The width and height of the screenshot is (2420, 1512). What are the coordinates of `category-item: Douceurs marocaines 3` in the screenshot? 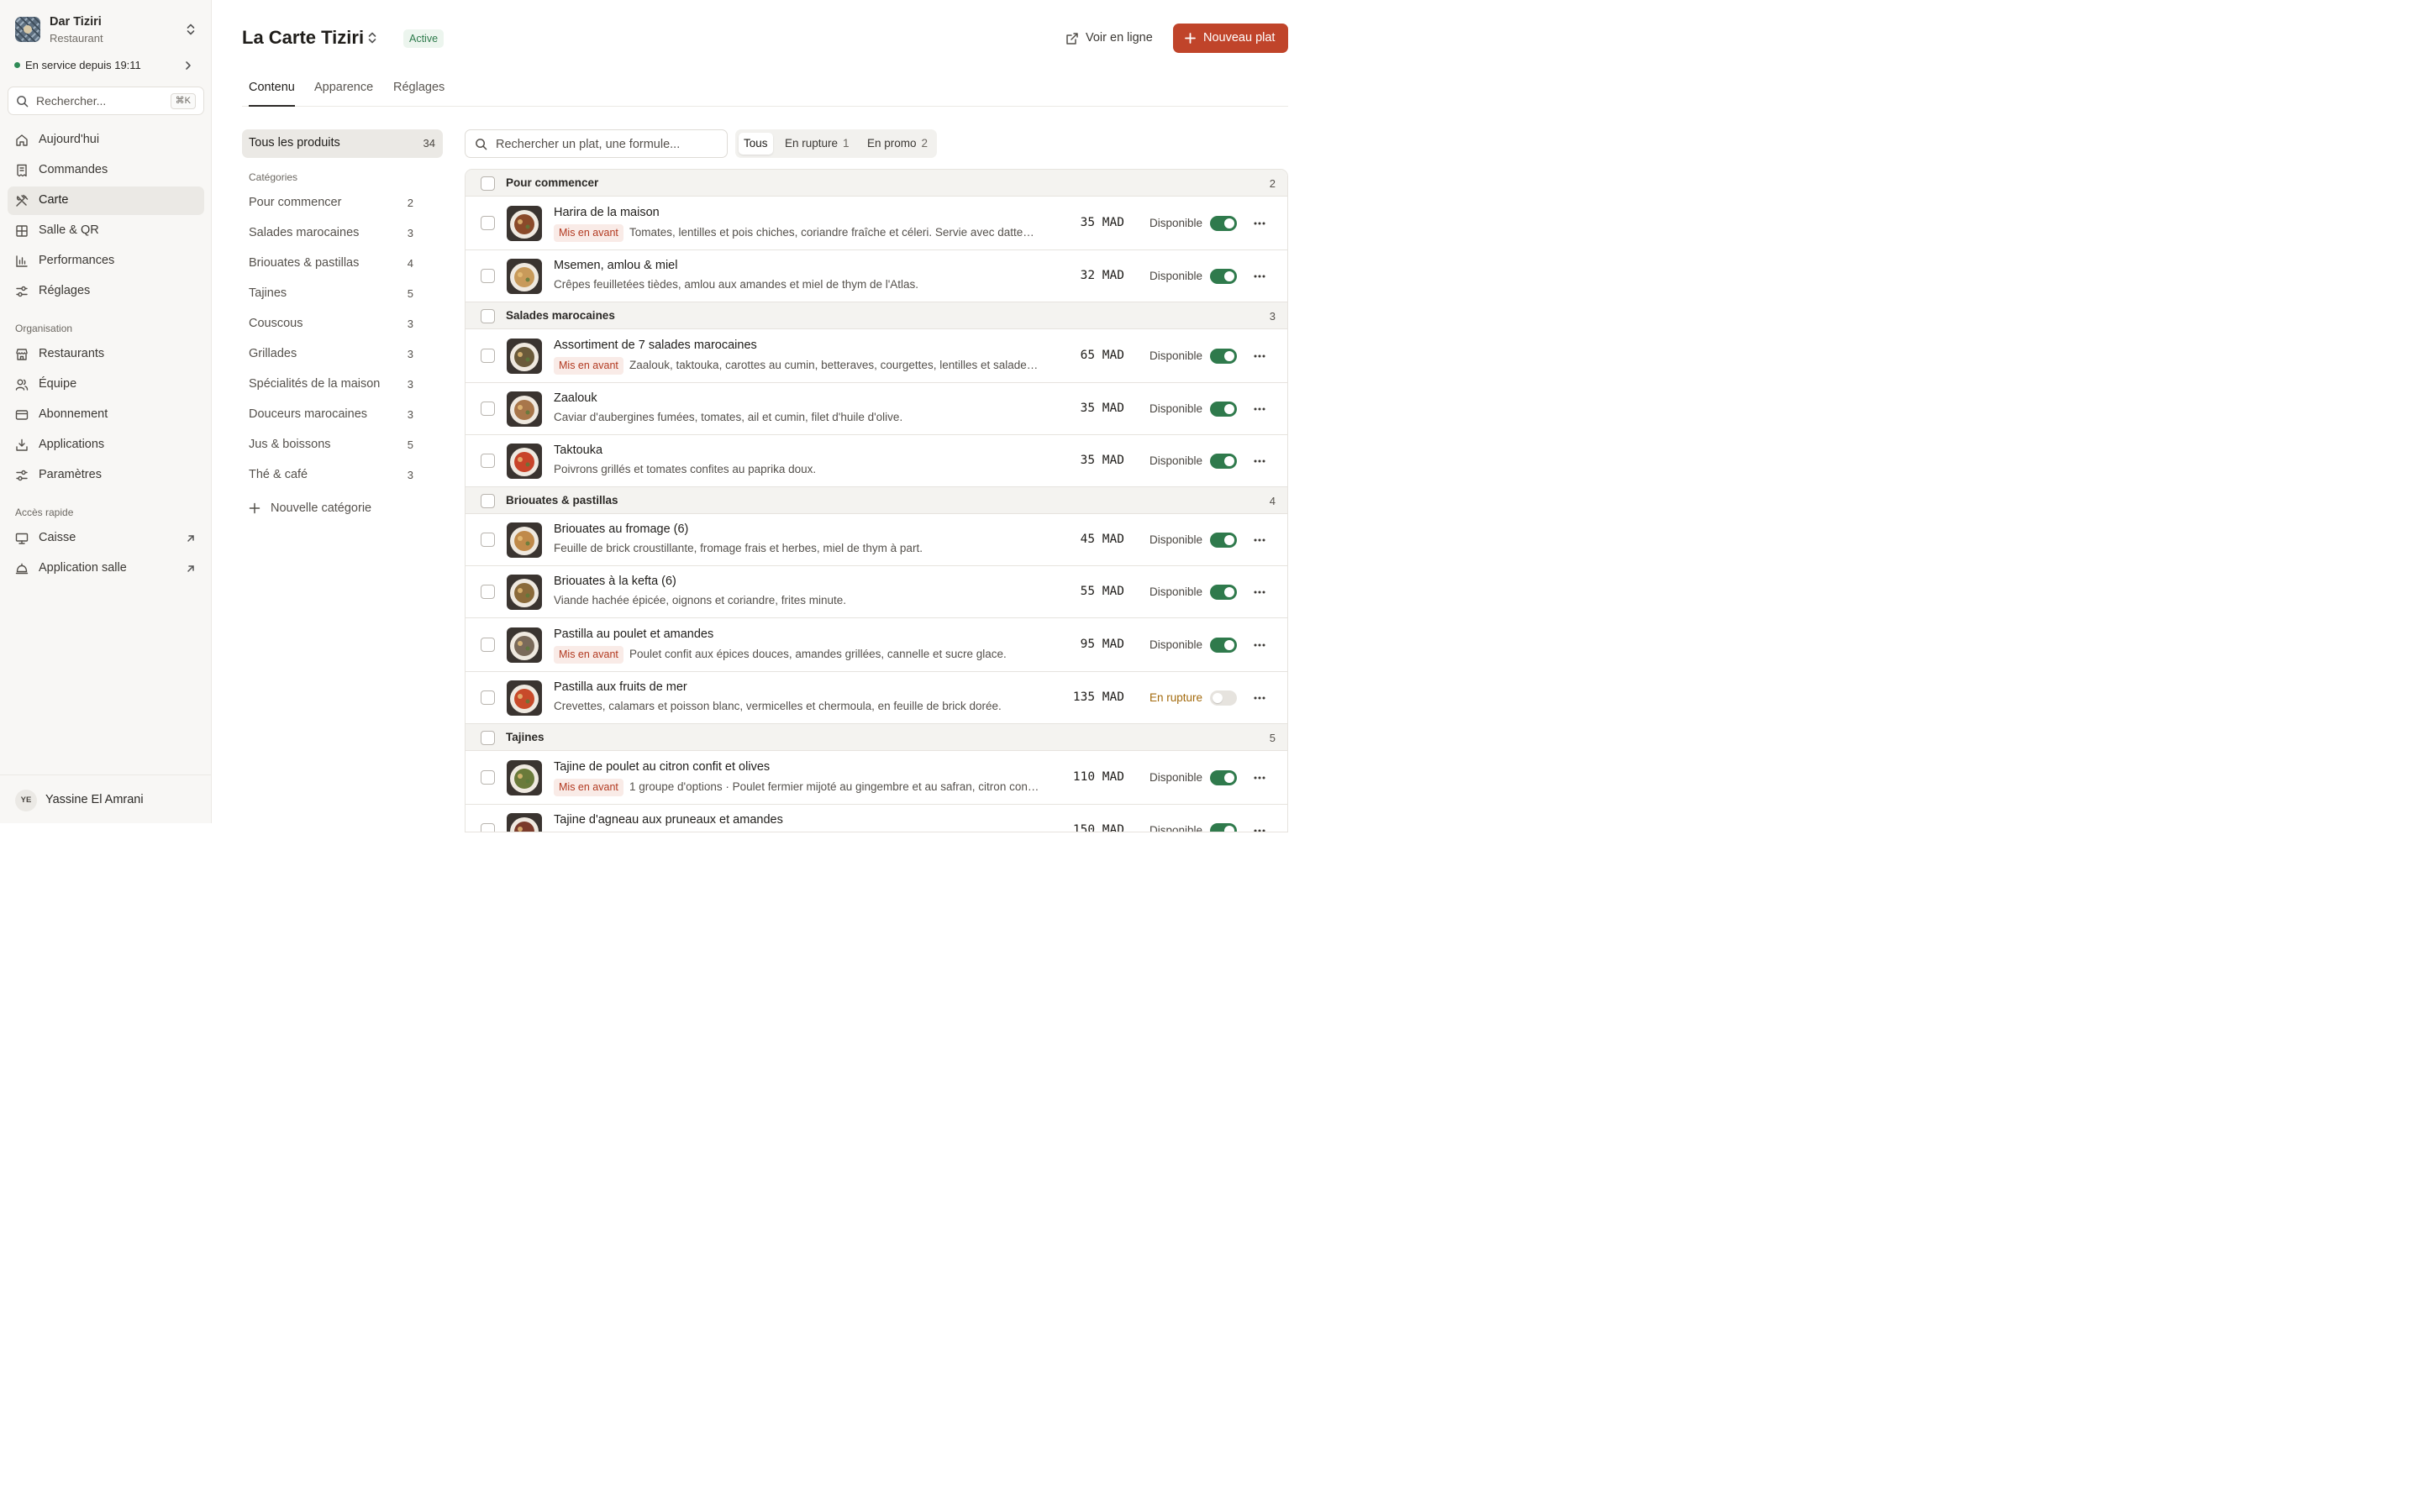 It's located at (331, 415).